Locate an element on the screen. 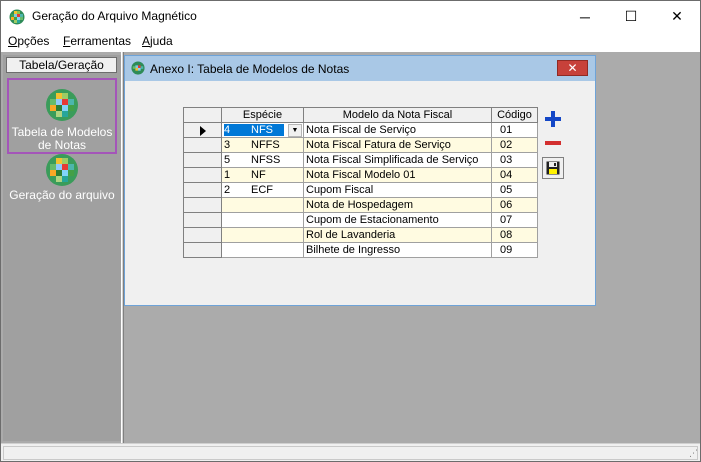 The height and width of the screenshot is (462, 701). panel-item-geracao-arquivo: Geração do arquivo is located at coordinates (62, 178).